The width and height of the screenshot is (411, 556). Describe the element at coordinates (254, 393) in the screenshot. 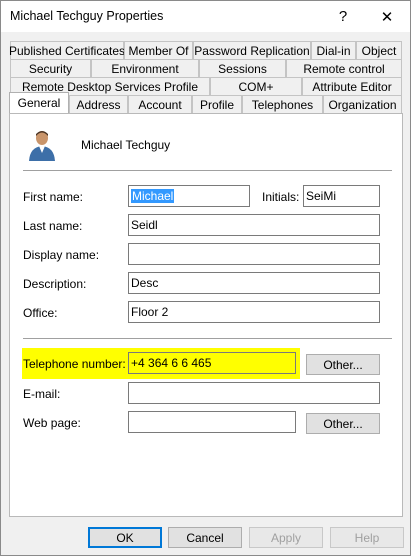

I see `email-field` at that location.